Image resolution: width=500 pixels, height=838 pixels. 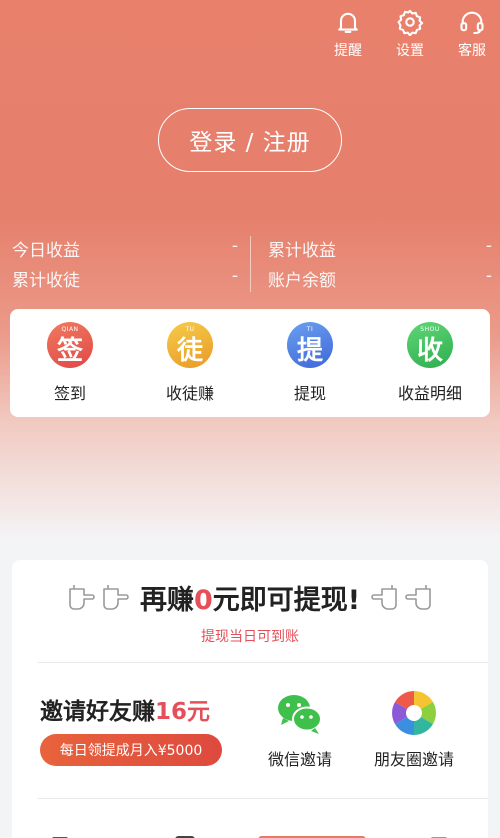 I want to click on customer-service-button: 客服, so click(x=472, y=34).